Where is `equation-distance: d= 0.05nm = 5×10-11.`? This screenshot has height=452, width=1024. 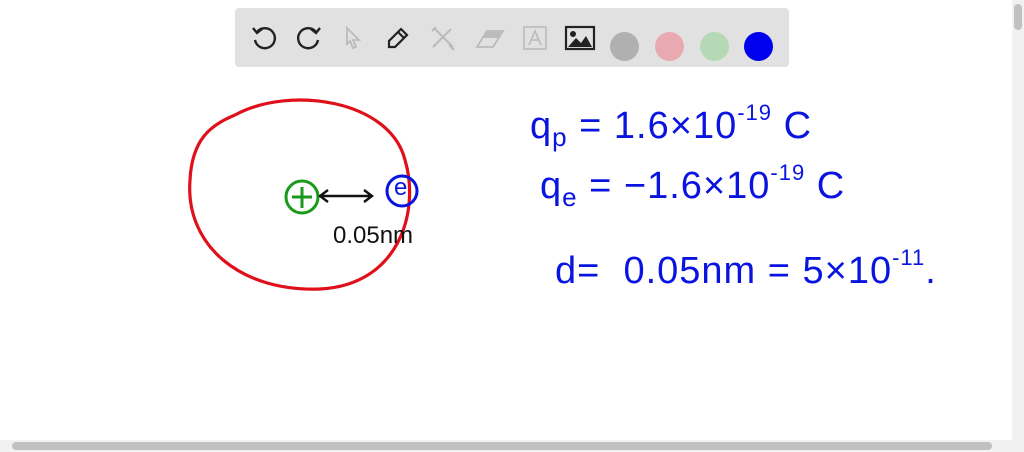 equation-distance: d= 0.05nm = 5×10-11. is located at coordinates (746, 269).